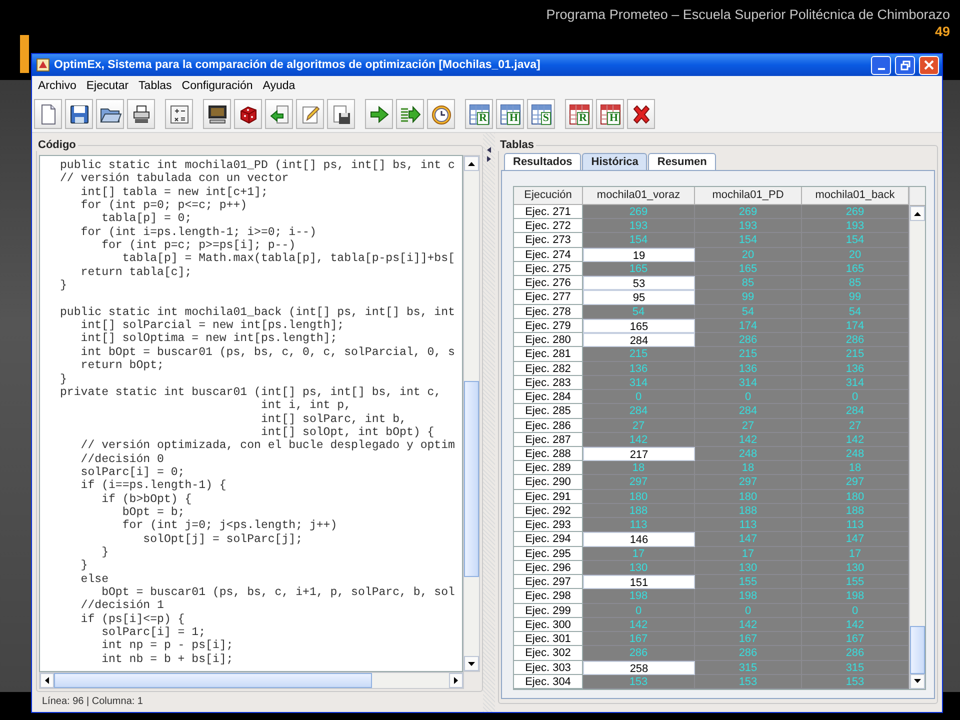 Image resolution: width=960 pixels, height=720 pixels. I want to click on row-header: Ejec. 292, so click(548, 511).